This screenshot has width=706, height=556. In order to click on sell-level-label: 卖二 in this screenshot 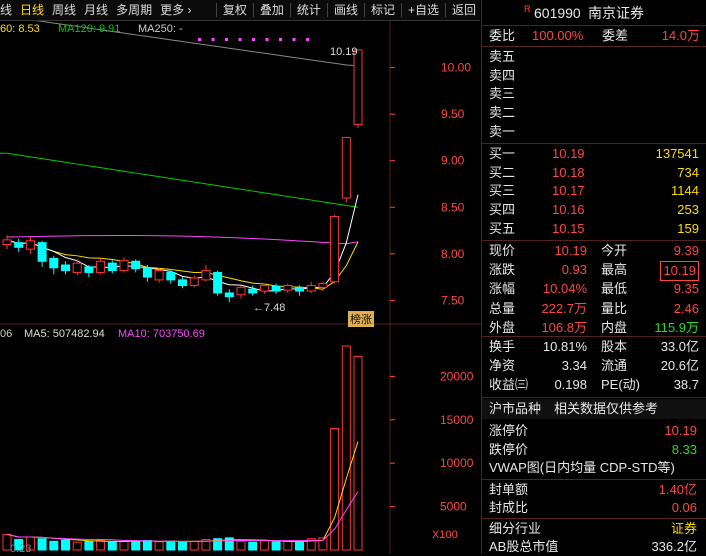, I will do `click(502, 113)`.